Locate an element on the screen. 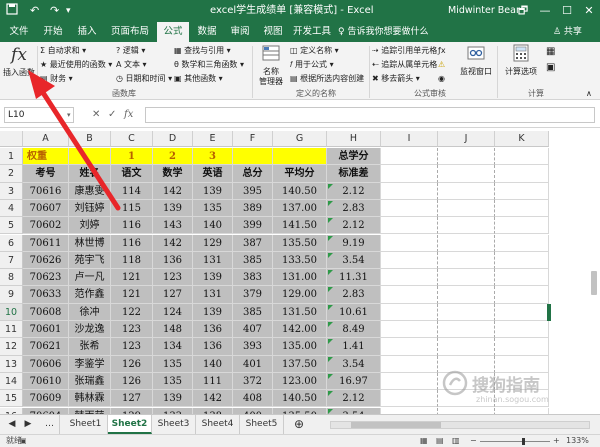 The height and width of the screenshot is (447, 600). zoom-out-button: − is located at coordinates (473, 441).